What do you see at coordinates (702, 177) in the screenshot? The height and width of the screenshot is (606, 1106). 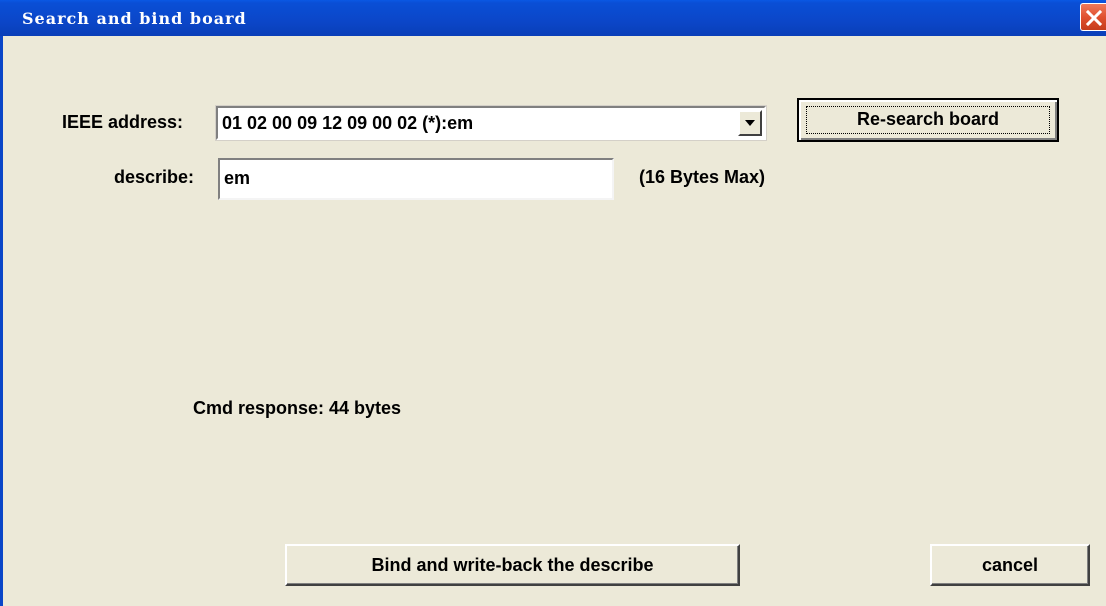 I see `max-length-hint: (16 Bytes Max)` at bounding box center [702, 177].